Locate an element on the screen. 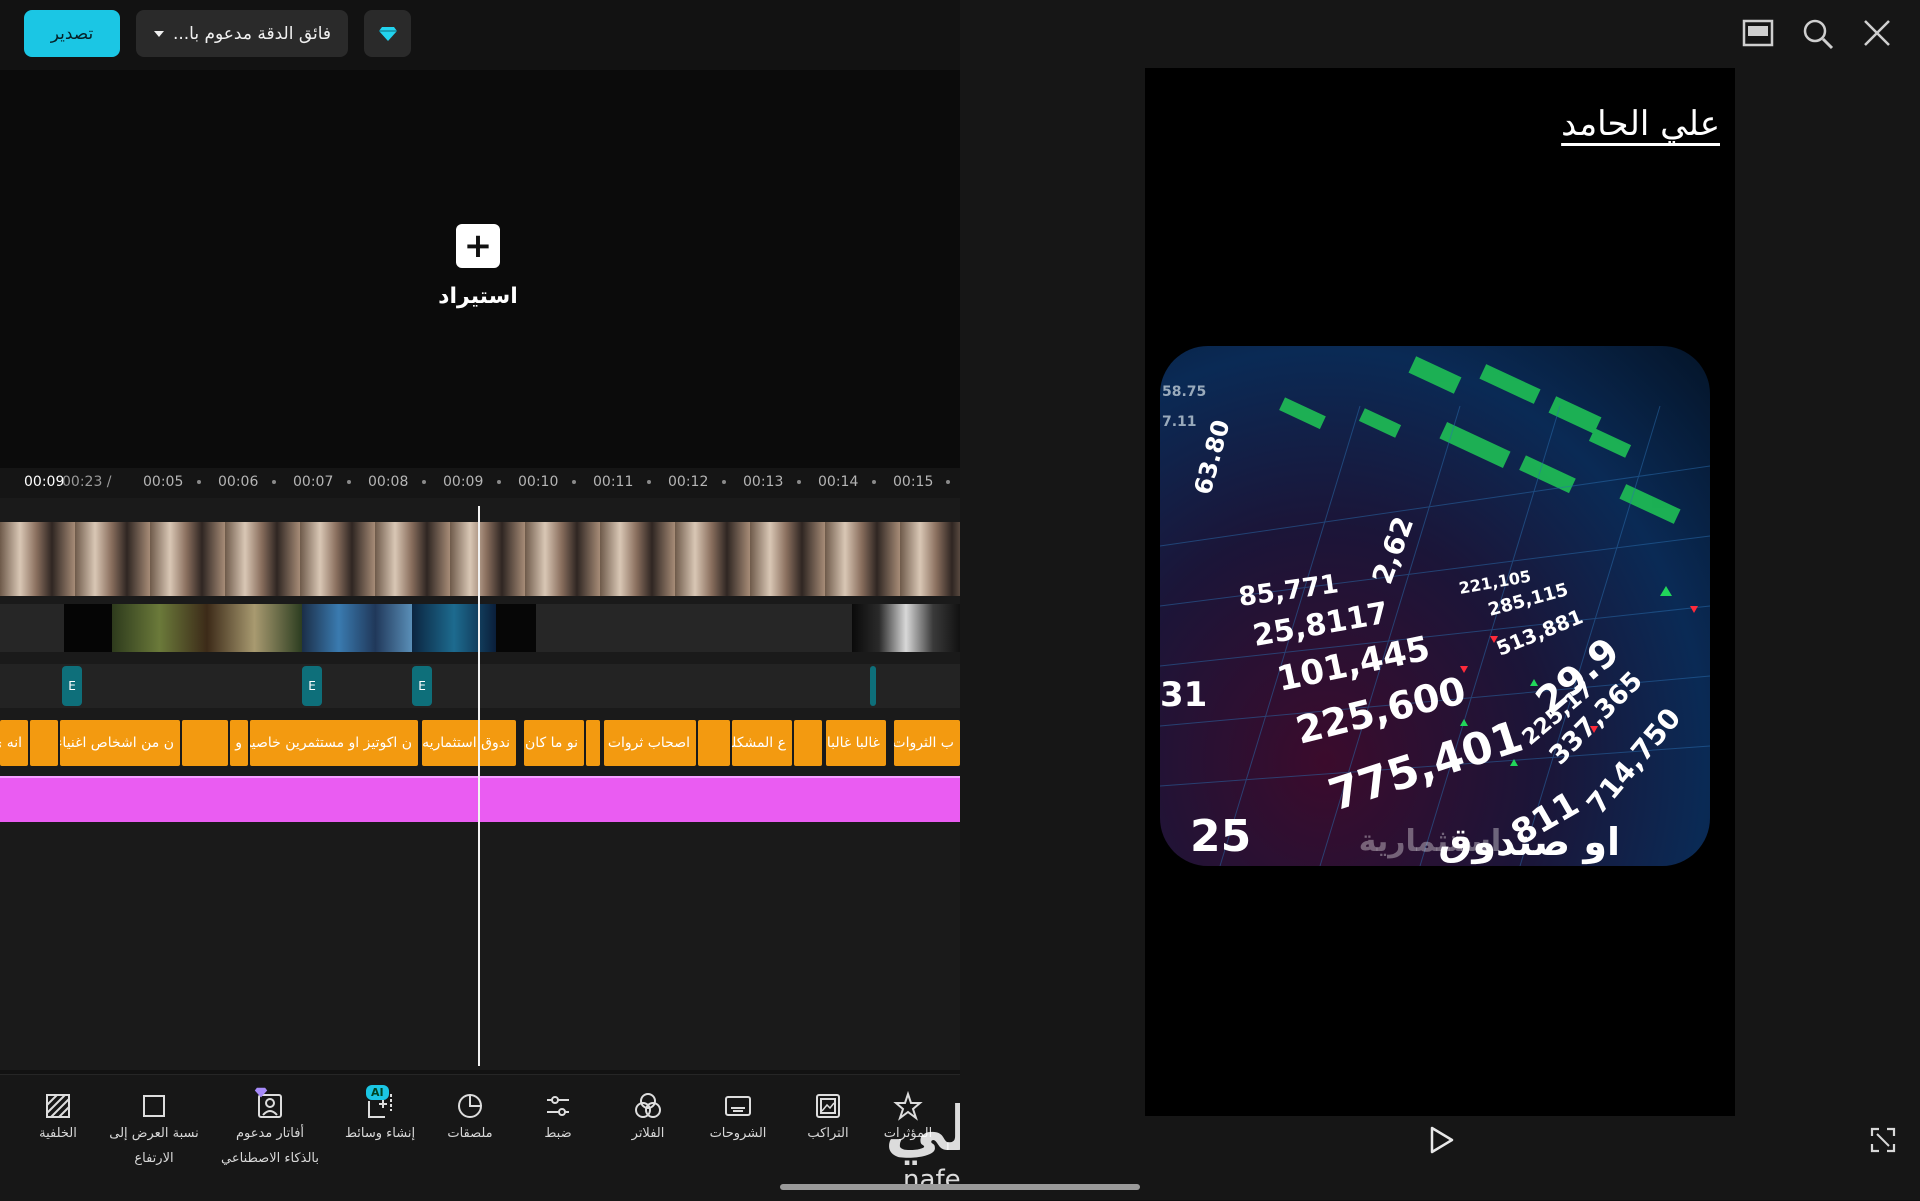 The width and height of the screenshot is (1920, 1201). ai-badge: AI is located at coordinates (377, 1092).